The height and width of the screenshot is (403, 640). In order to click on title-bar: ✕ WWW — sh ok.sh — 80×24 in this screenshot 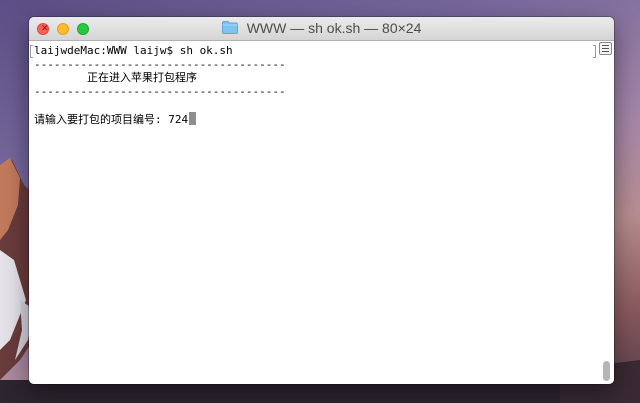, I will do `click(321, 29)`.